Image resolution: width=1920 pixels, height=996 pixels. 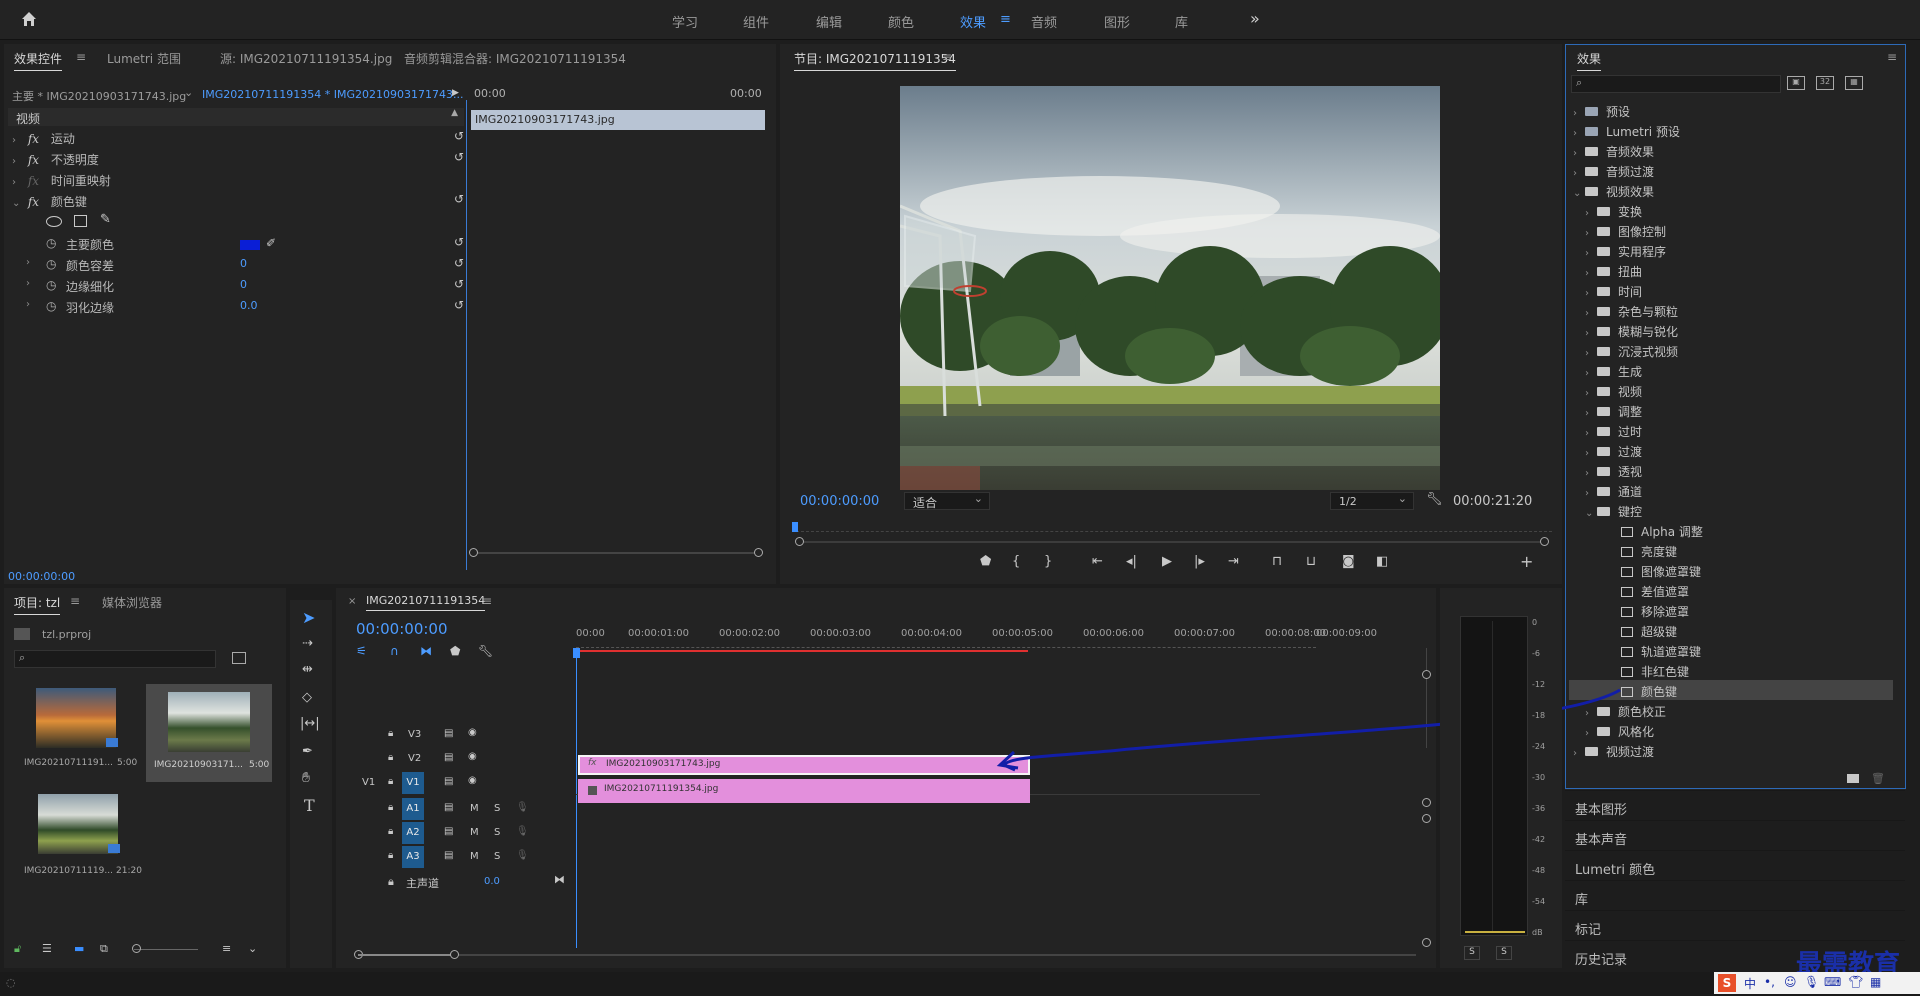 I want to click on ime-mode: 中, so click(x=1750, y=983).